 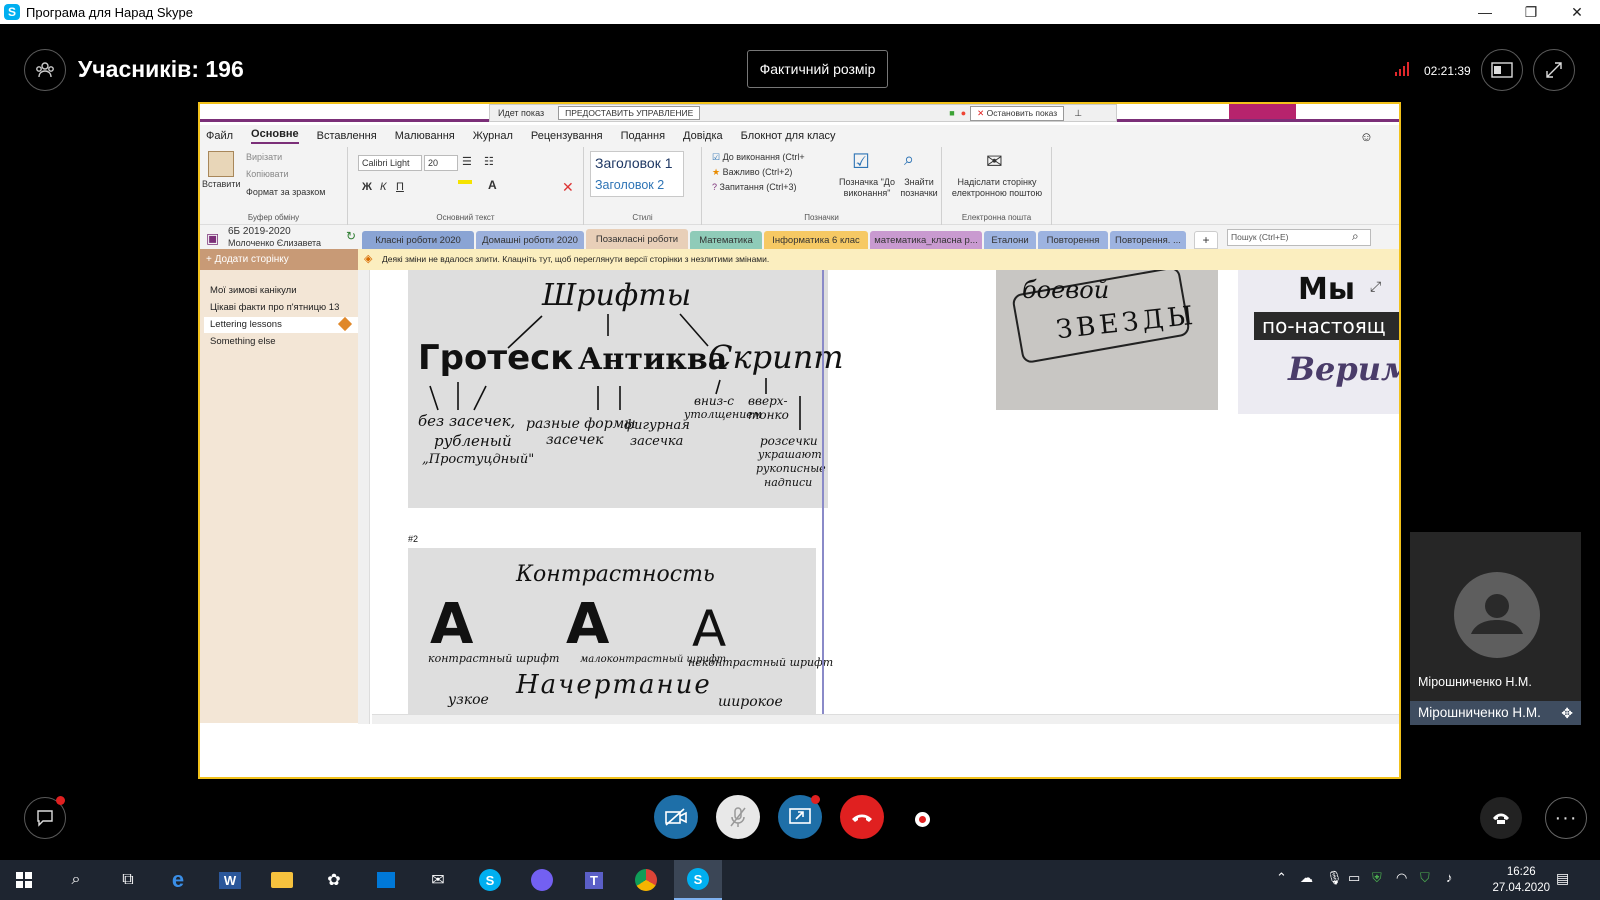 What do you see at coordinates (1306, 878) in the screenshot?
I see `onedrive-icon: ☁` at bounding box center [1306, 878].